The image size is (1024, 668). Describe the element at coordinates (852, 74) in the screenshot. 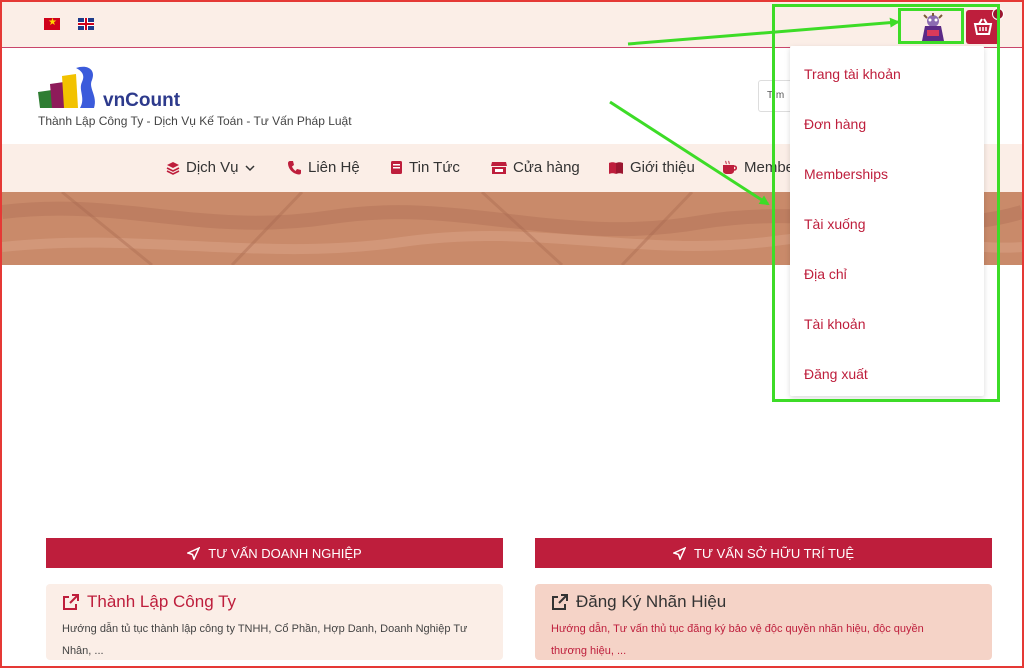

I see `menu-item-account-page: Trang tài khoản` at that location.